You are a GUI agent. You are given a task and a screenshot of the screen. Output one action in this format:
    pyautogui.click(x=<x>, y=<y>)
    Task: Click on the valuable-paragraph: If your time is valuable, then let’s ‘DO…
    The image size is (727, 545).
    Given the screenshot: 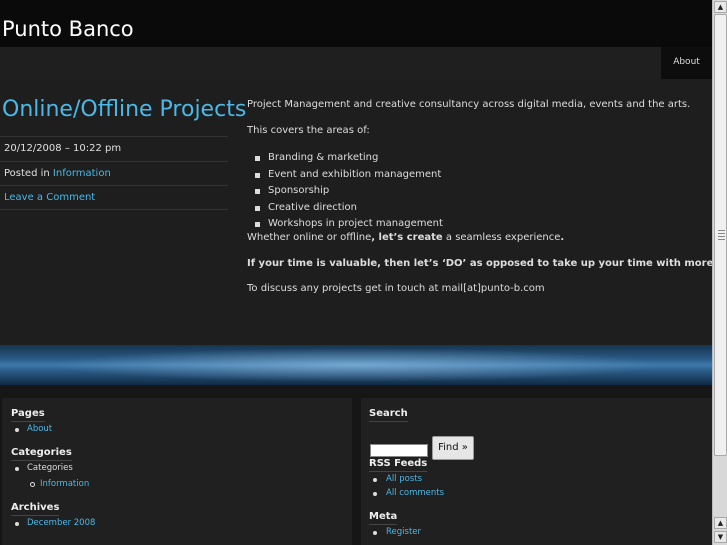 What is the action you would take?
    pyautogui.click(x=487, y=263)
    